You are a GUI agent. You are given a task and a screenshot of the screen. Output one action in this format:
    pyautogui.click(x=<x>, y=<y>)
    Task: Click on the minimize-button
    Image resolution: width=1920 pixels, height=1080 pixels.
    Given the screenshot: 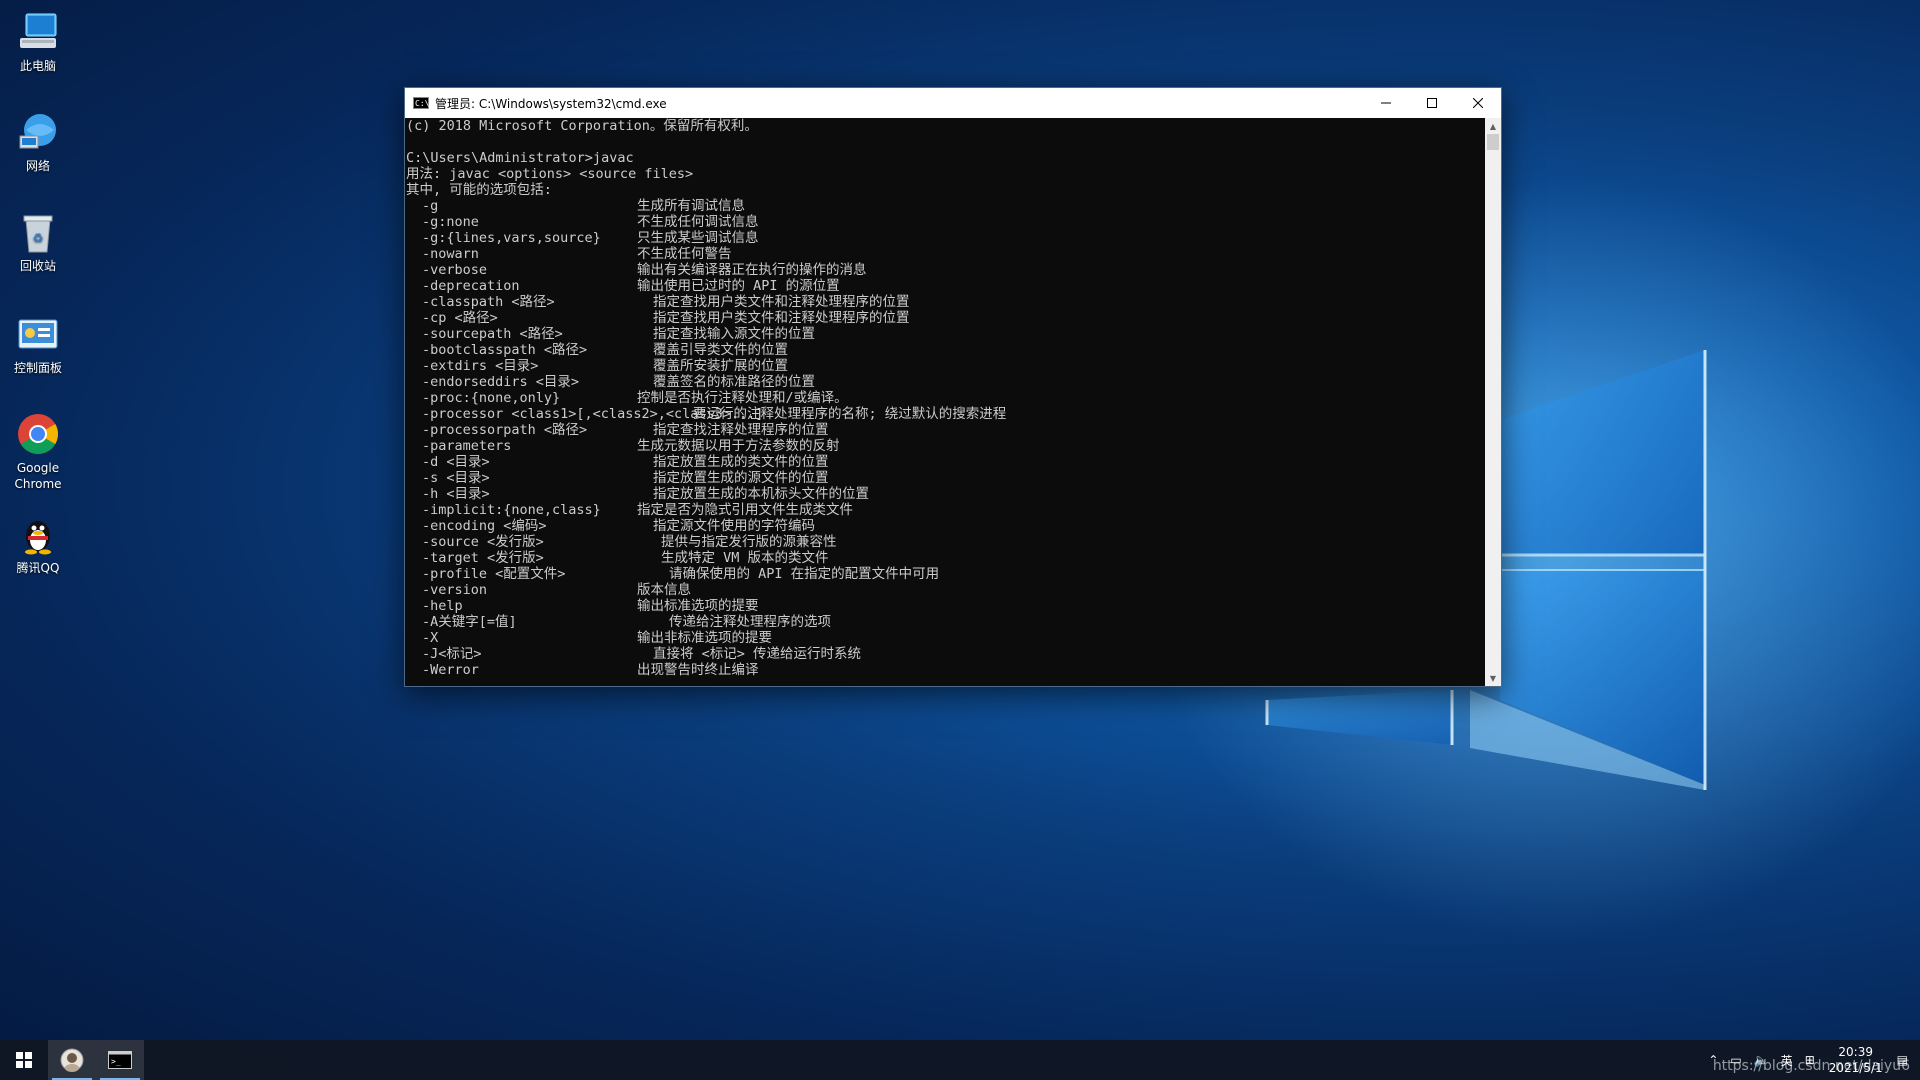 What is the action you would take?
    pyautogui.click(x=1386, y=103)
    